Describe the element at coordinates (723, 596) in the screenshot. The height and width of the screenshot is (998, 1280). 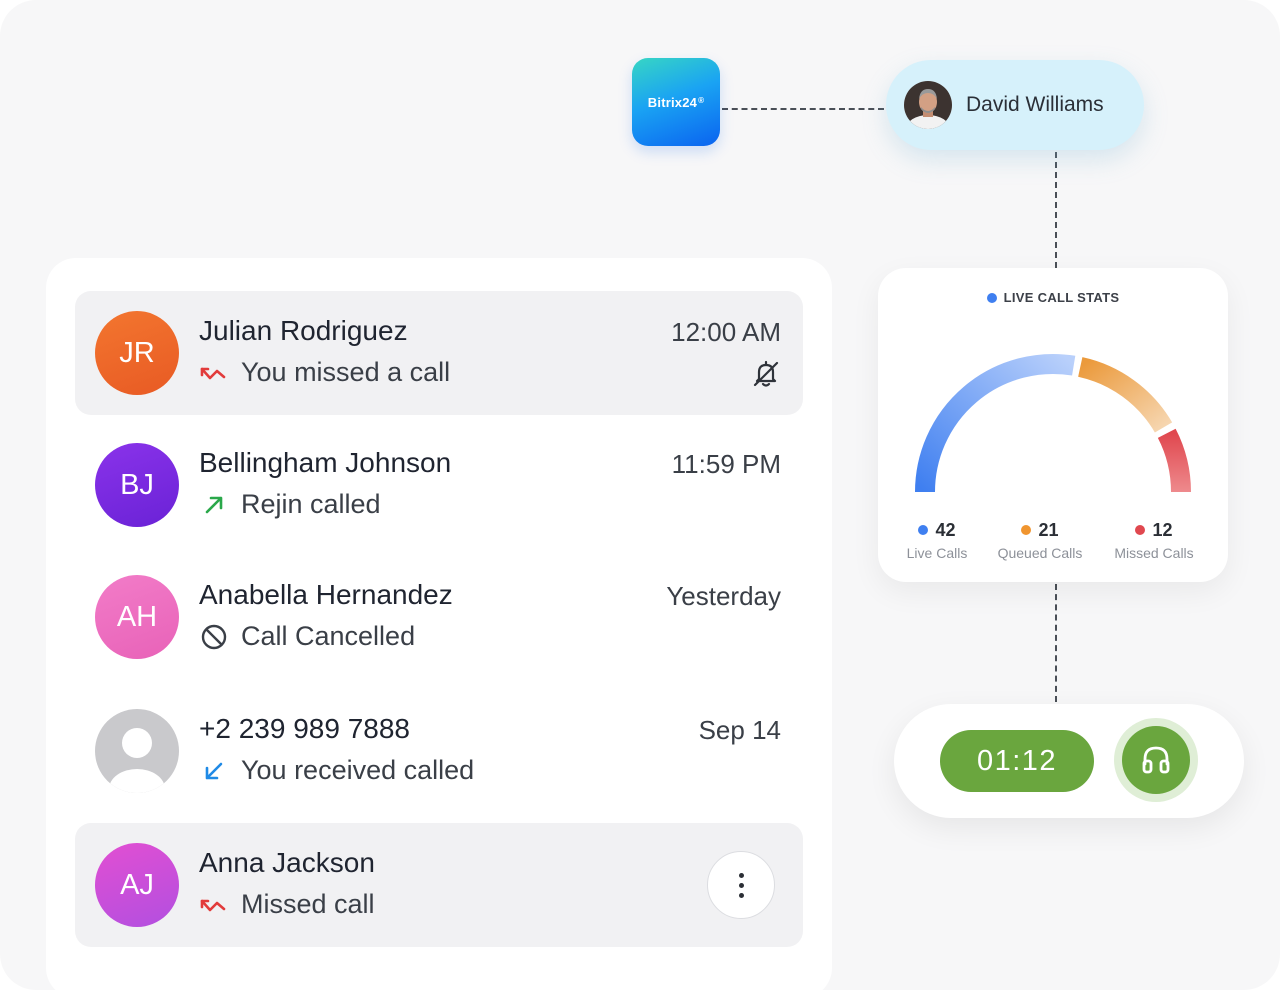
I see `call-time: Yesterday` at that location.